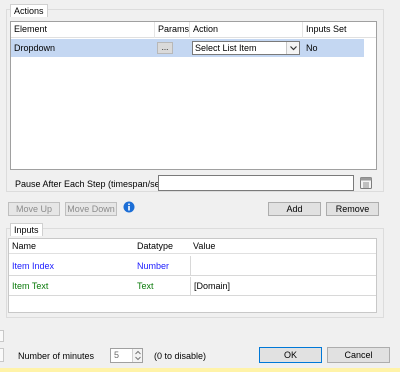 The width and height of the screenshot is (400, 372). I want to click on table-row: Item Text Text [Domain], so click(192, 286).